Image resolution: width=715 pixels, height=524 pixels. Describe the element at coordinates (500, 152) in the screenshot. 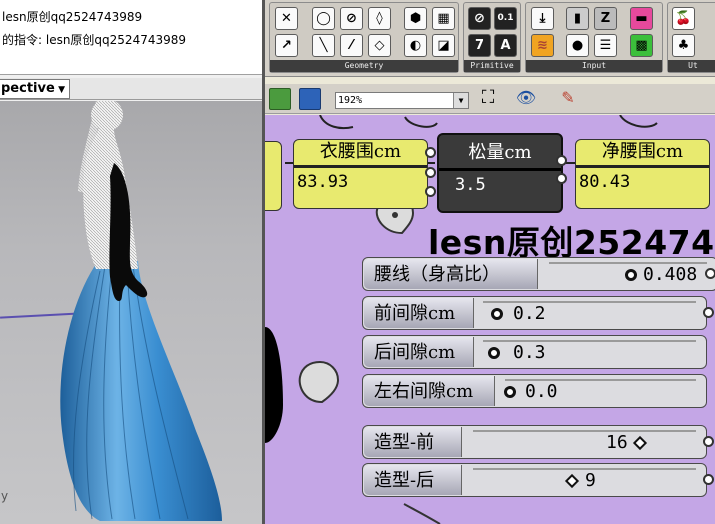

I see `panel-title: 松量cm` at that location.